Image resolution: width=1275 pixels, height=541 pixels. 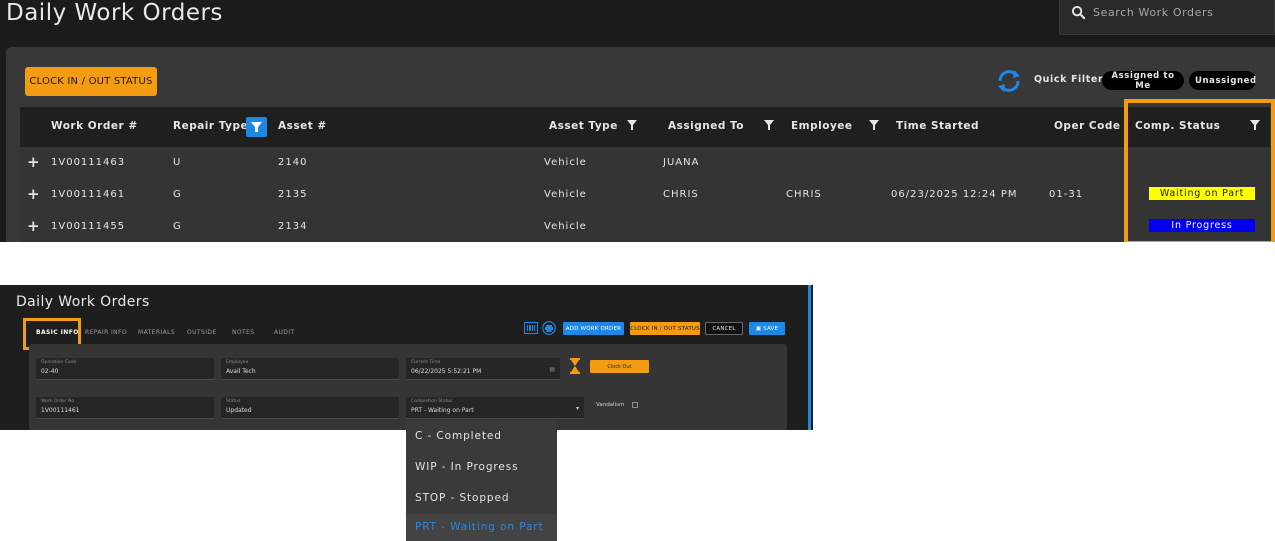 I want to click on dropdown-option-completed: C - Completed, so click(x=481, y=436).